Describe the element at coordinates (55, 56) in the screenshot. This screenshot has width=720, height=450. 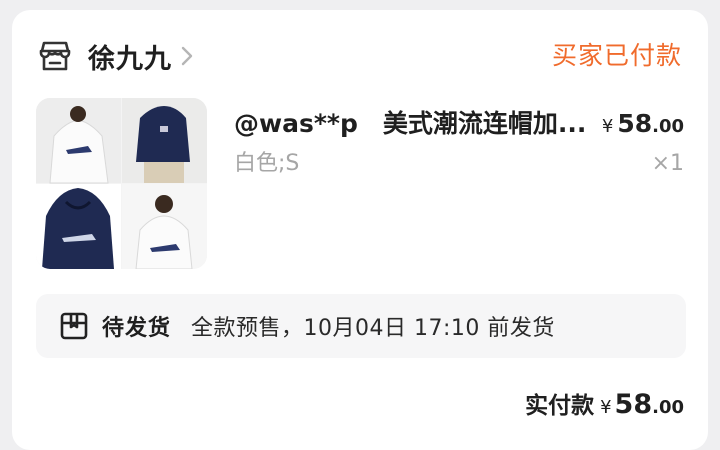
I see `store-icon` at that location.